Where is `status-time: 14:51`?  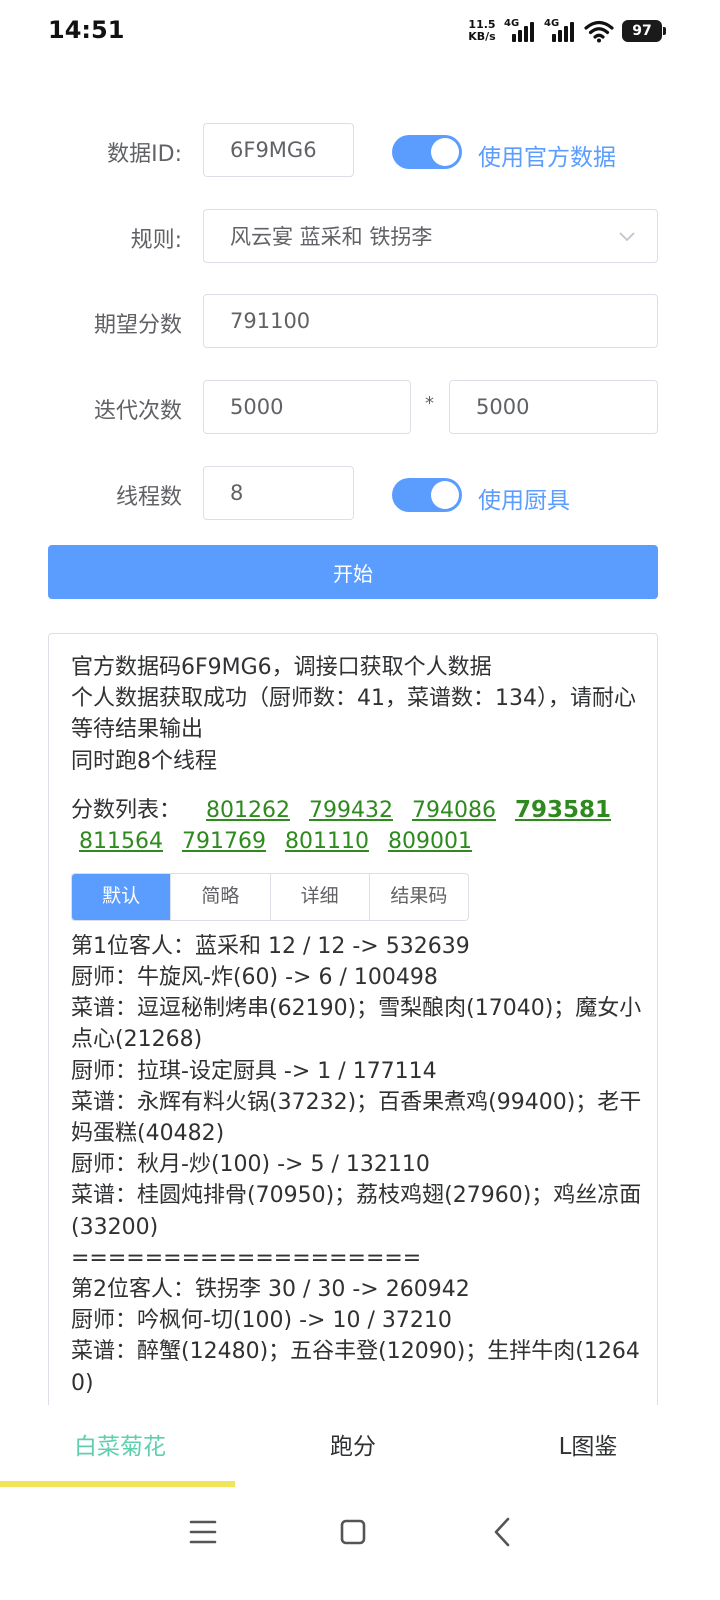 status-time: 14:51 is located at coordinates (86, 30).